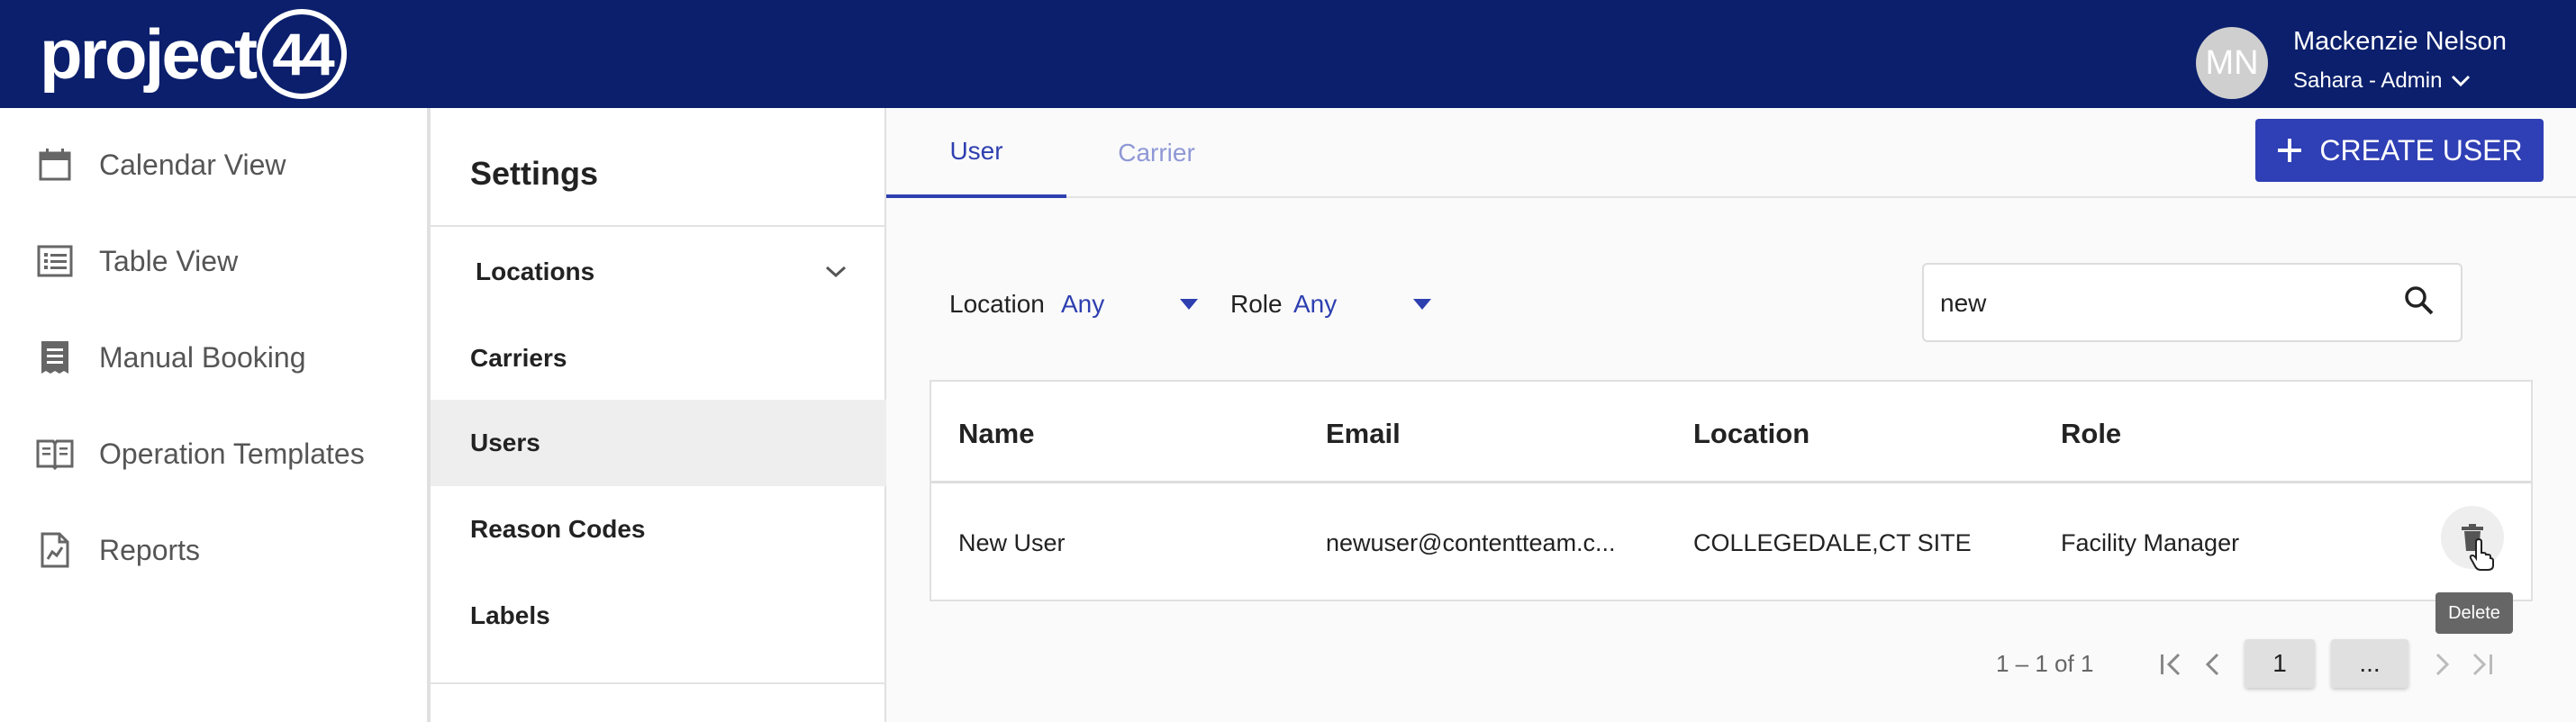 This screenshot has width=2576, height=722. I want to click on logo-text: project, so click(149, 54).